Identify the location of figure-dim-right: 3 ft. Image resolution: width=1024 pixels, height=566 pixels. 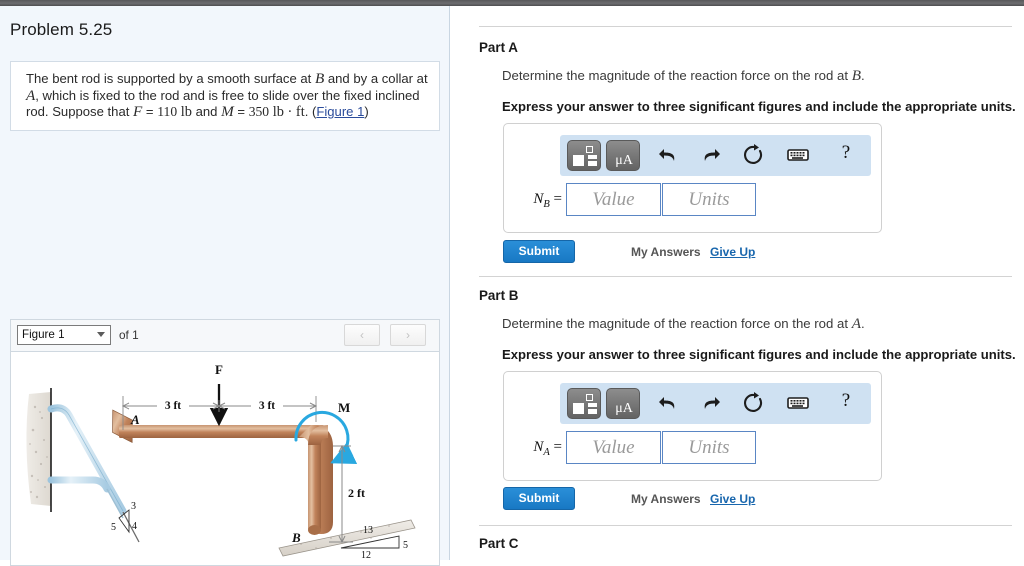
(267, 406).